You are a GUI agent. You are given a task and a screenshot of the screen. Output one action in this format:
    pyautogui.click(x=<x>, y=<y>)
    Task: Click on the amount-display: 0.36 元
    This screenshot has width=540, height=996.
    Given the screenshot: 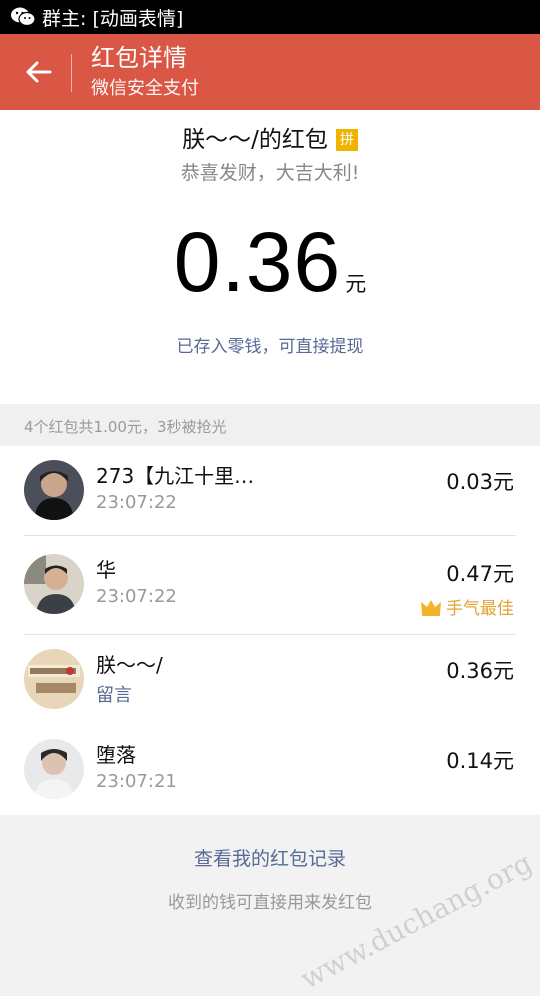 What is the action you would take?
    pyautogui.click(x=270, y=262)
    